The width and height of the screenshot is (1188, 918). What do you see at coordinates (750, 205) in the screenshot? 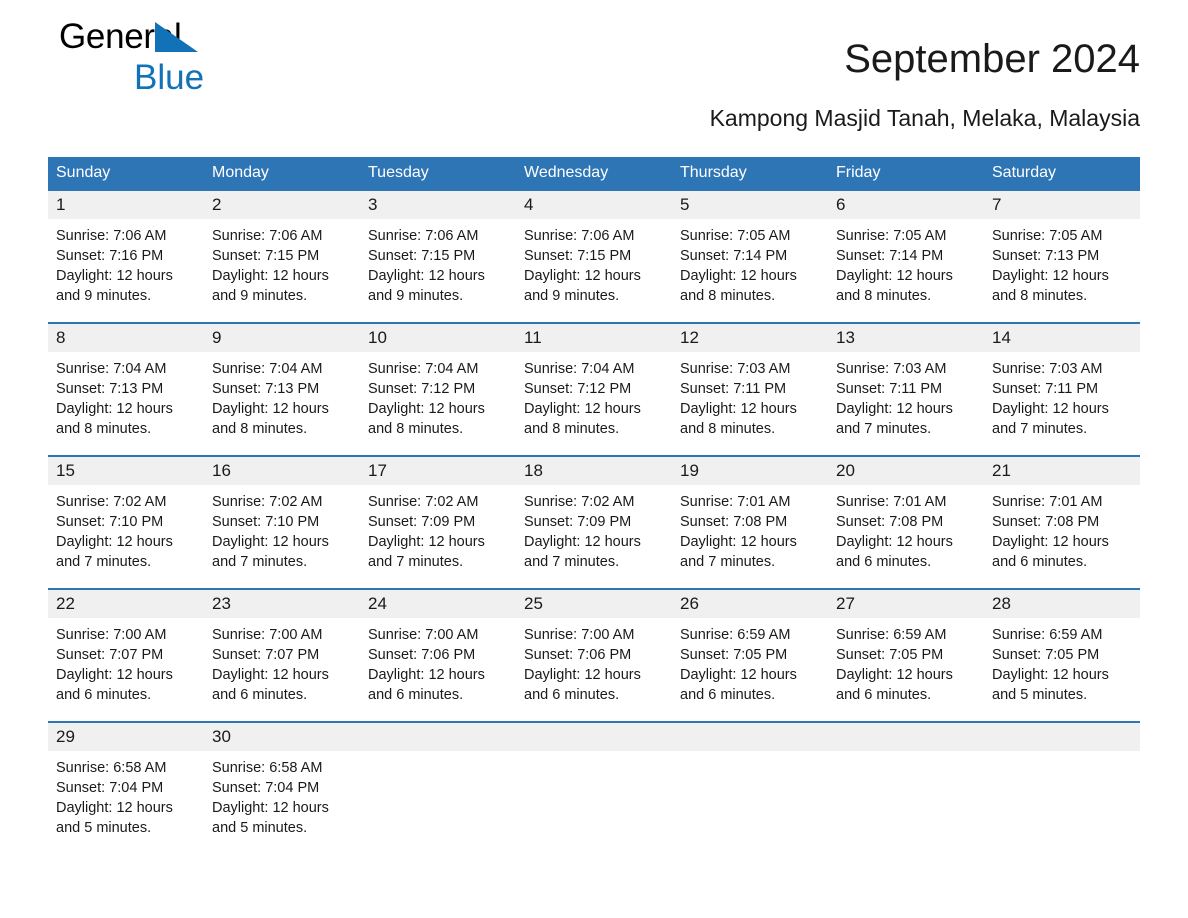
I see `day-number: 5` at bounding box center [750, 205].